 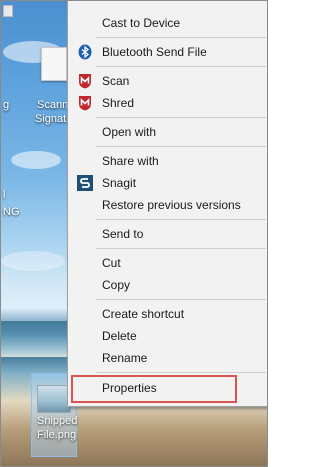 What do you see at coordinates (167, 336) in the screenshot?
I see `menu-item-delete: Delete` at bounding box center [167, 336].